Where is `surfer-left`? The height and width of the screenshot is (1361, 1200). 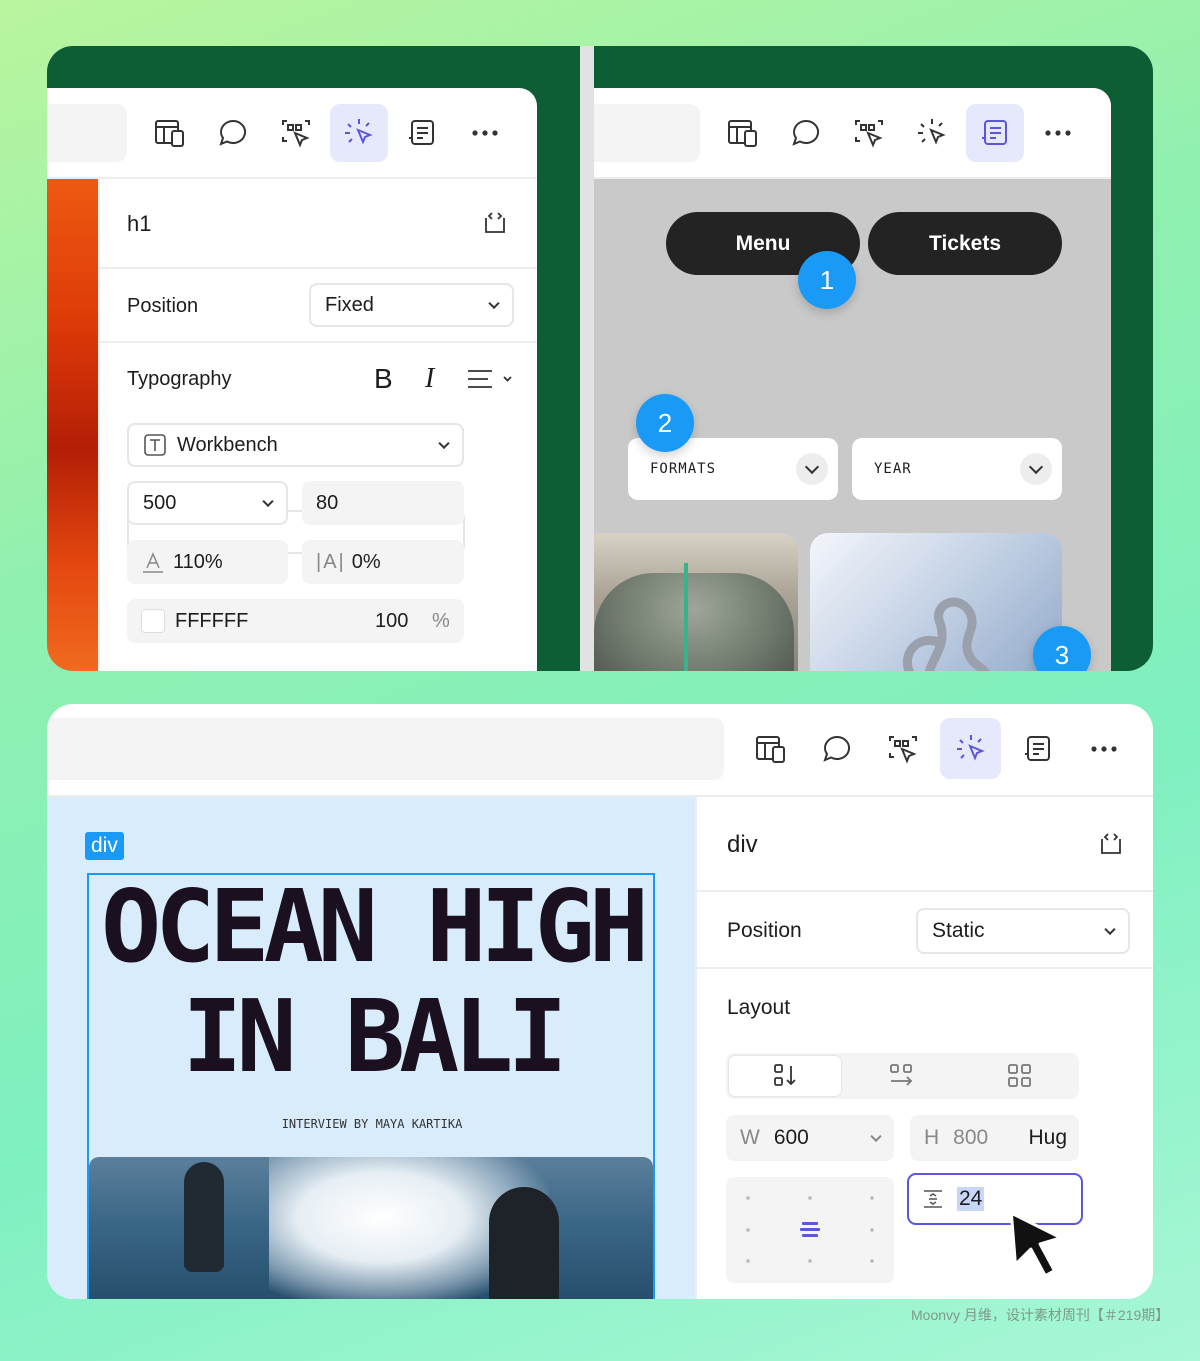
surfer-left is located at coordinates (204, 1217).